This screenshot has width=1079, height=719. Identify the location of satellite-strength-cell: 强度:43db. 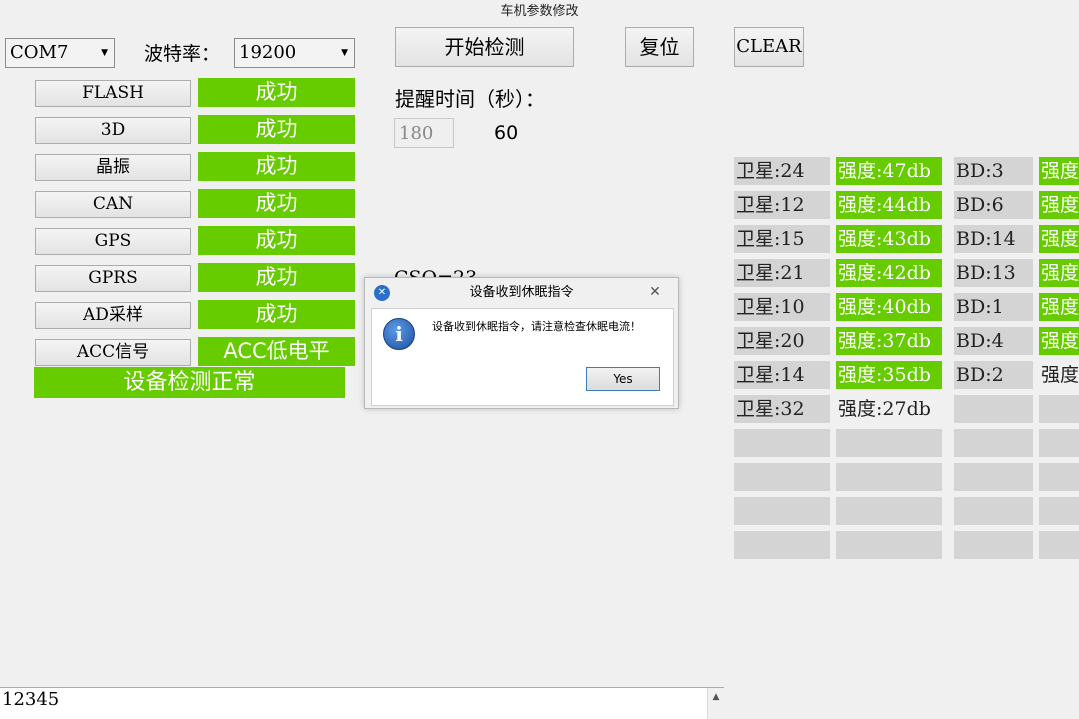
(889, 239).